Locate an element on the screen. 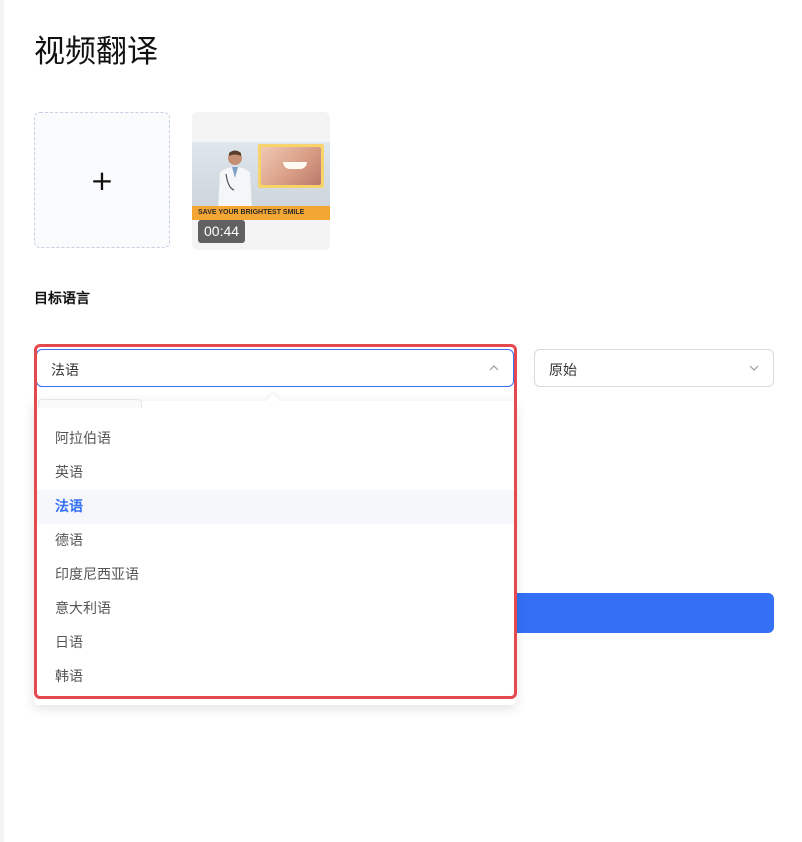 Image resolution: width=802 pixels, height=842 pixels. voice-select-value: 原始 is located at coordinates (563, 371).